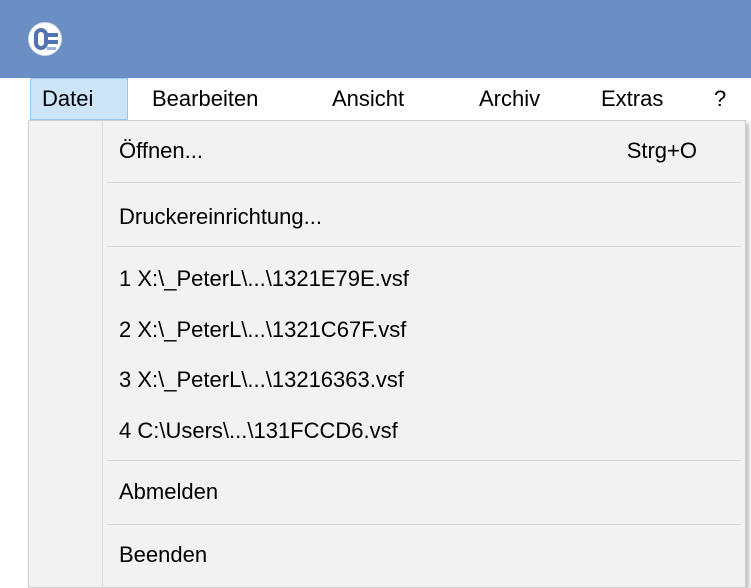 The width and height of the screenshot is (751, 588). Describe the element at coordinates (661, 150) in the screenshot. I see `open-shortcut: Strg+O` at that location.